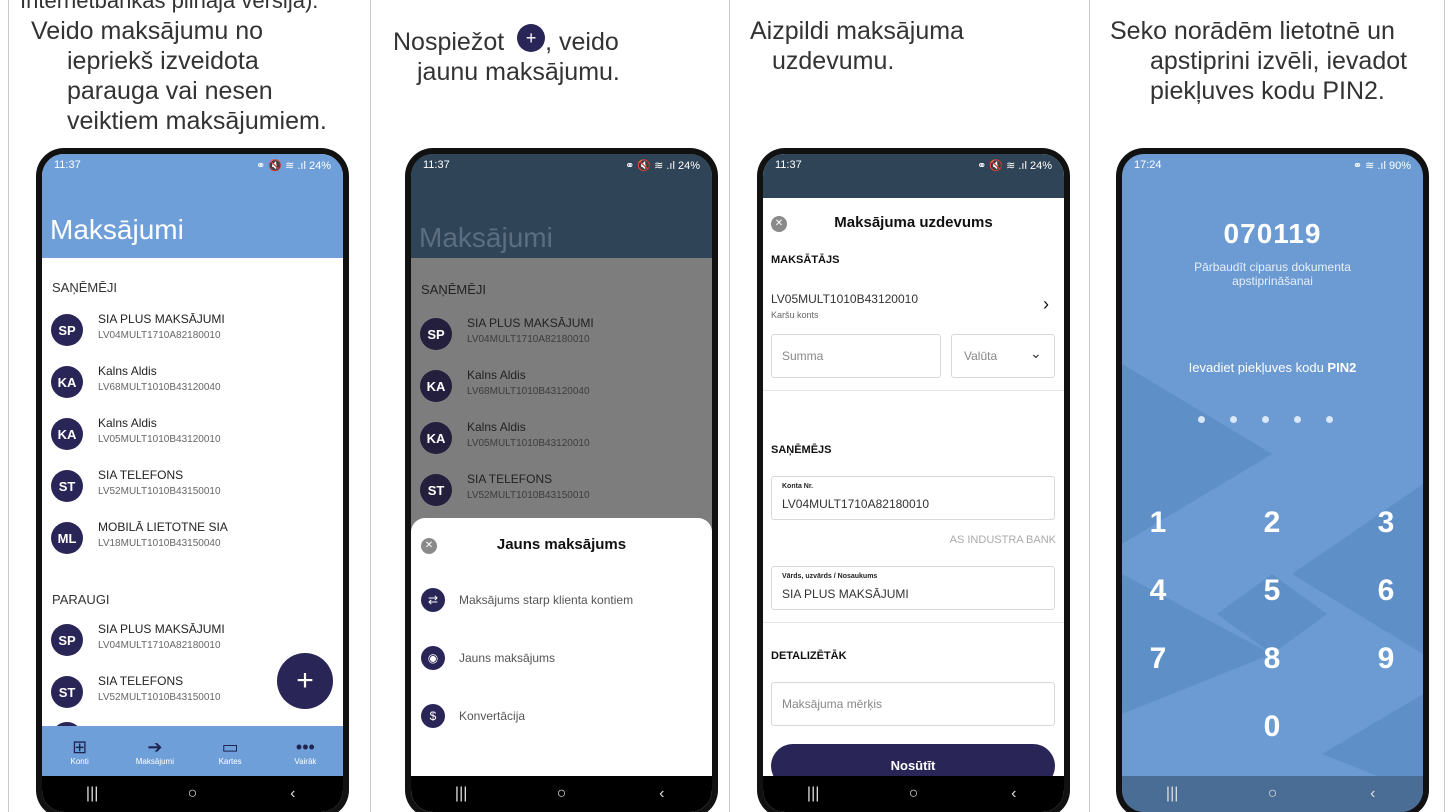 Image resolution: width=1452 pixels, height=812 pixels. What do you see at coordinates (436, 490) in the screenshot?
I see `avatar: ST` at bounding box center [436, 490].